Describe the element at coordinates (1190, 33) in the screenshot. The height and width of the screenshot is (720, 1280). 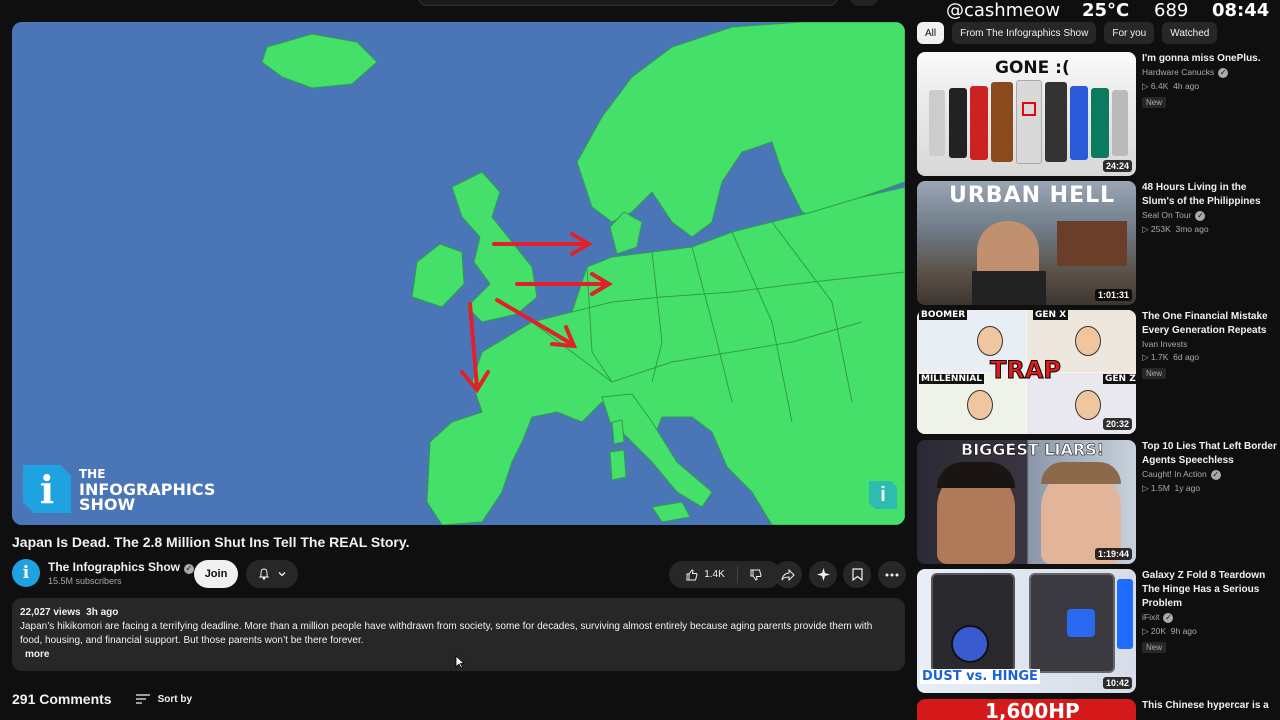
I see `chip-watched: Watched` at that location.